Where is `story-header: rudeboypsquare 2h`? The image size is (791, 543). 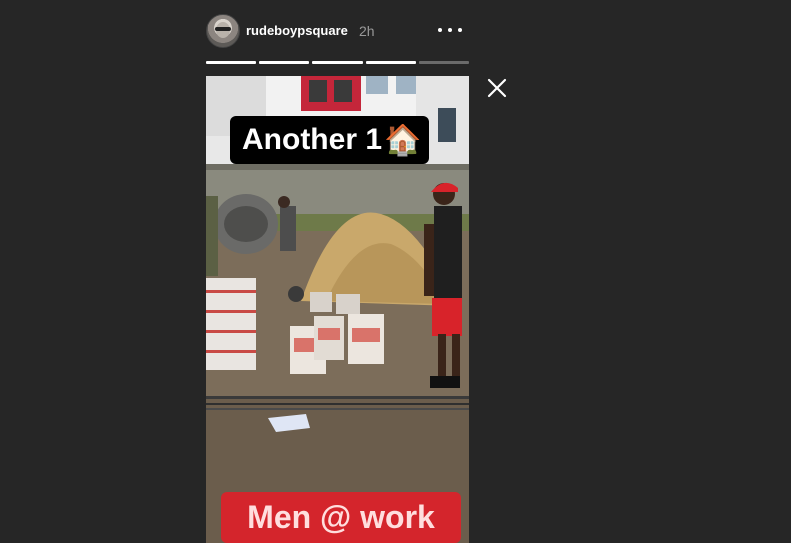
story-header: rudeboypsquare 2h is located at coordinates (338, 31).